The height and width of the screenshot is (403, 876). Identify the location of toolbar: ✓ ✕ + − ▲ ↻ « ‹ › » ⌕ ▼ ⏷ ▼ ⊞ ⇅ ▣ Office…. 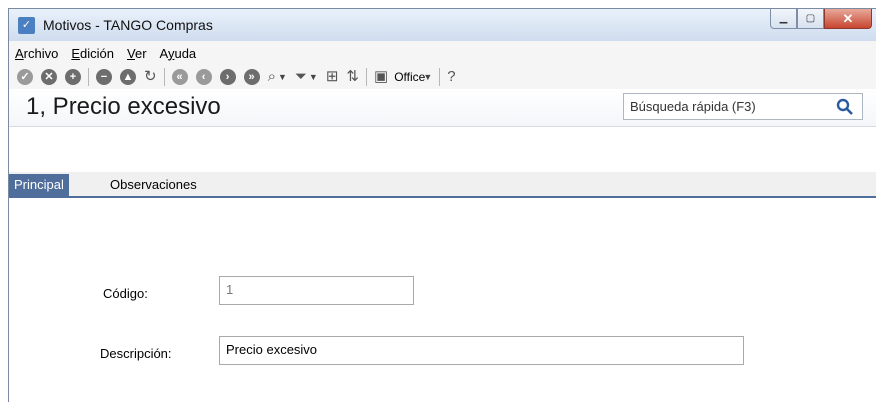
(442, 77).